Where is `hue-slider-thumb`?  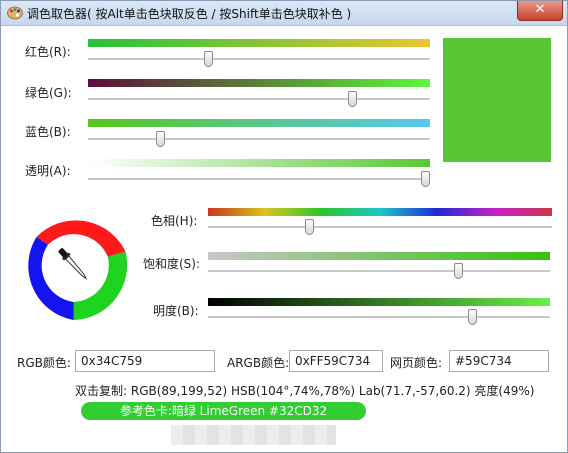 hue-slider-thumb is located at coordinates (309, 227).